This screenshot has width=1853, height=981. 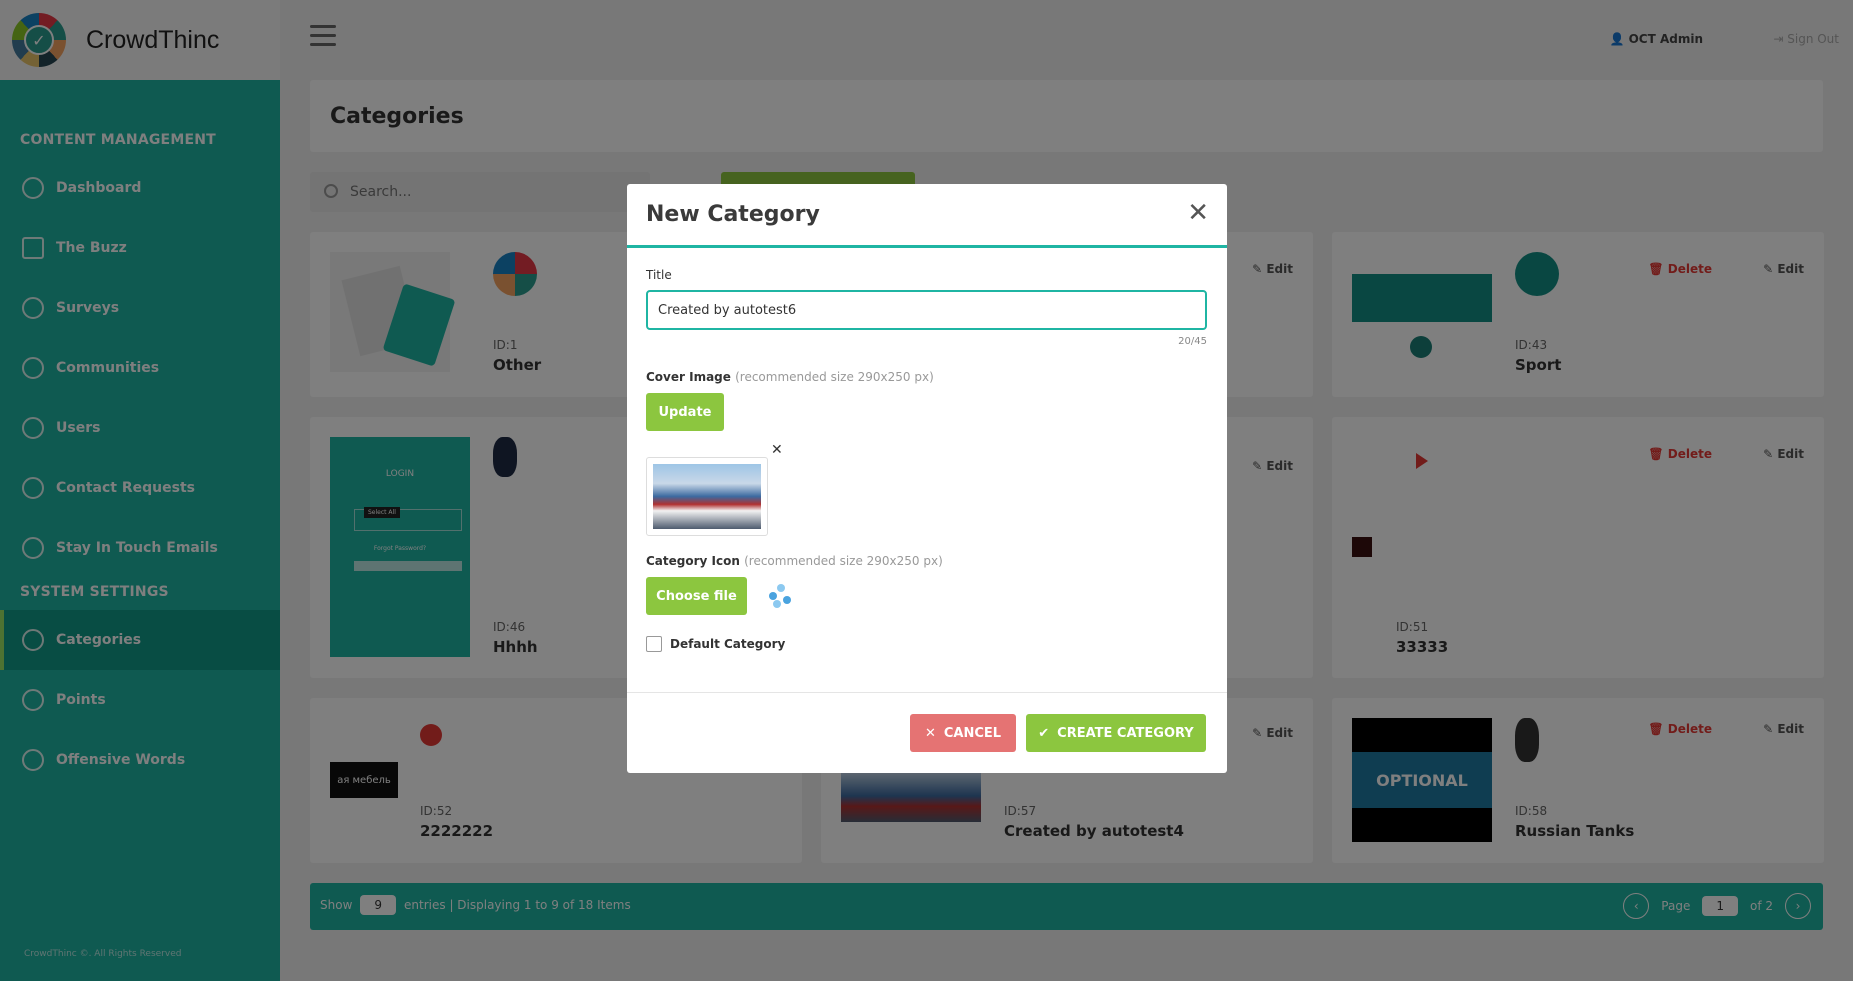 What do you see at coordinates (688, 377) in the screenshot?
I see `cover-image-label-text: Cover Image` at bounding box center [688, 377].